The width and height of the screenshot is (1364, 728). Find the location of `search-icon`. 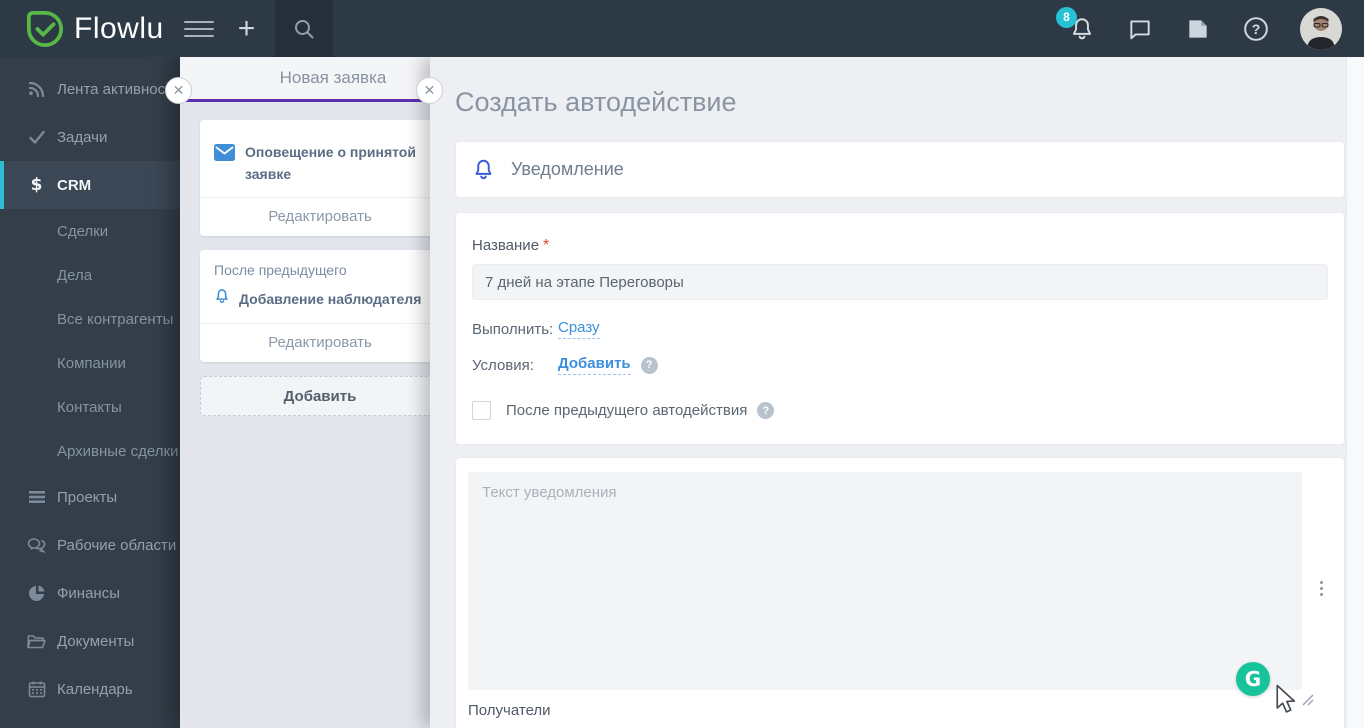

search-icon is located at coordinates (304, 28).